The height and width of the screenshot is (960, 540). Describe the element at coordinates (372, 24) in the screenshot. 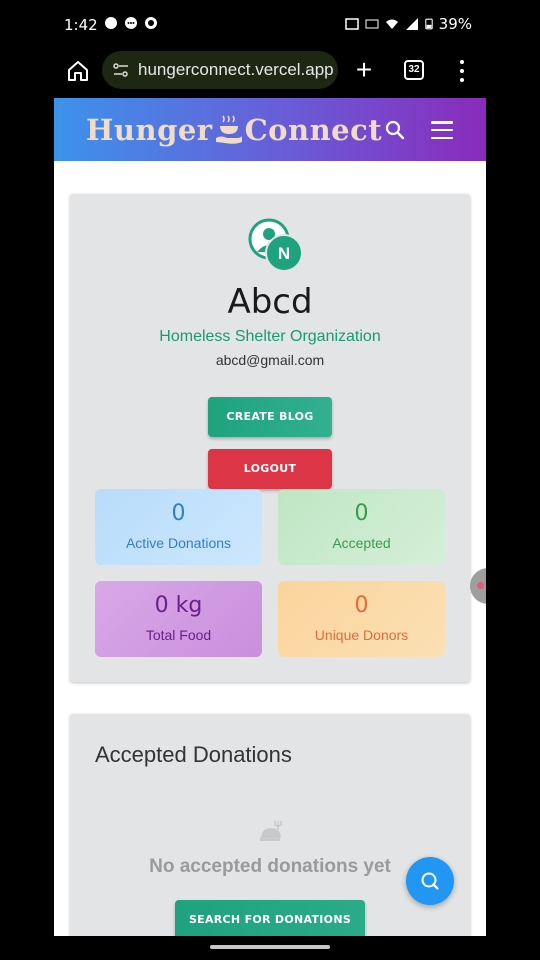

I see `volte-icon` at that location.